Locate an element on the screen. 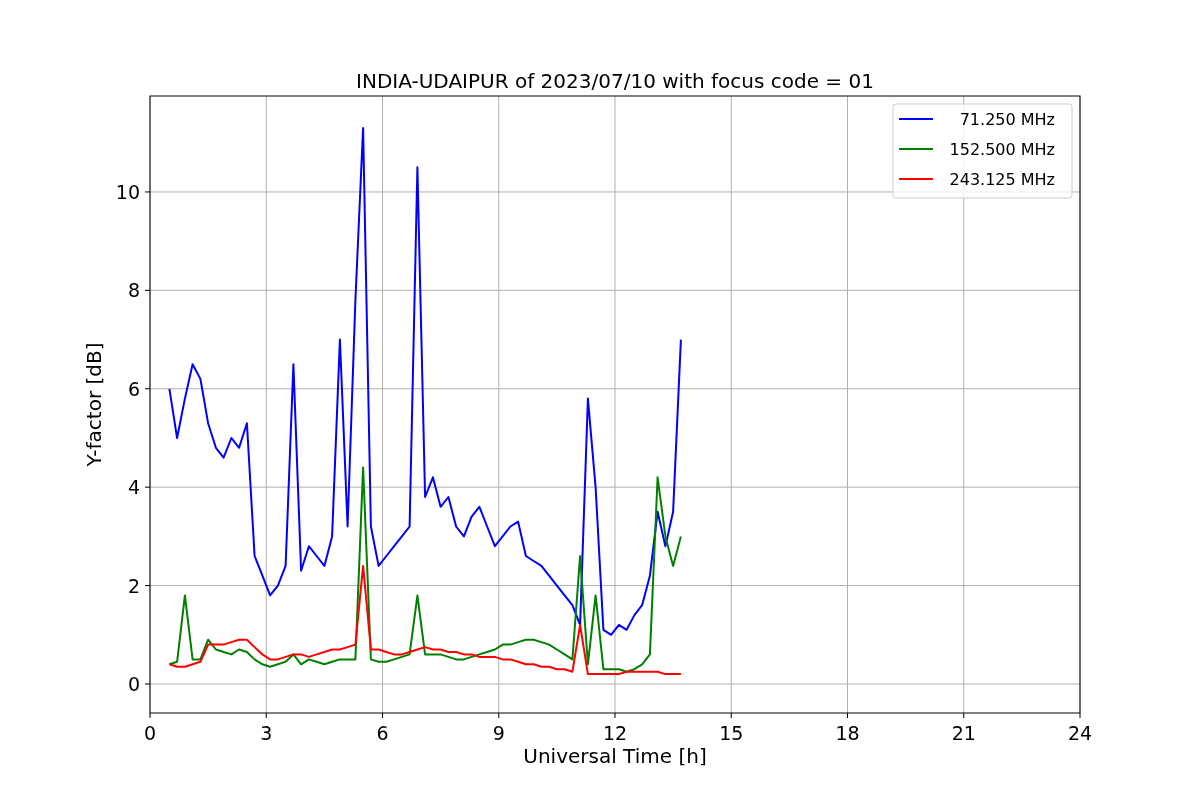  x-tick-label: 6 is located at coordinates (382, 733).